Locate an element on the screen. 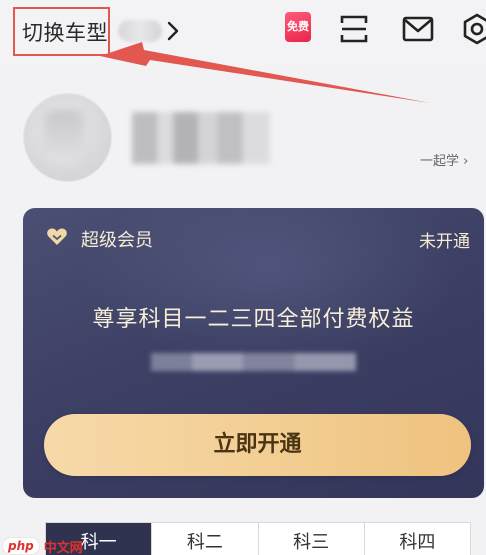 This screenshot has height=555, width=486. scan-icon is located at coordinates (354, 29).